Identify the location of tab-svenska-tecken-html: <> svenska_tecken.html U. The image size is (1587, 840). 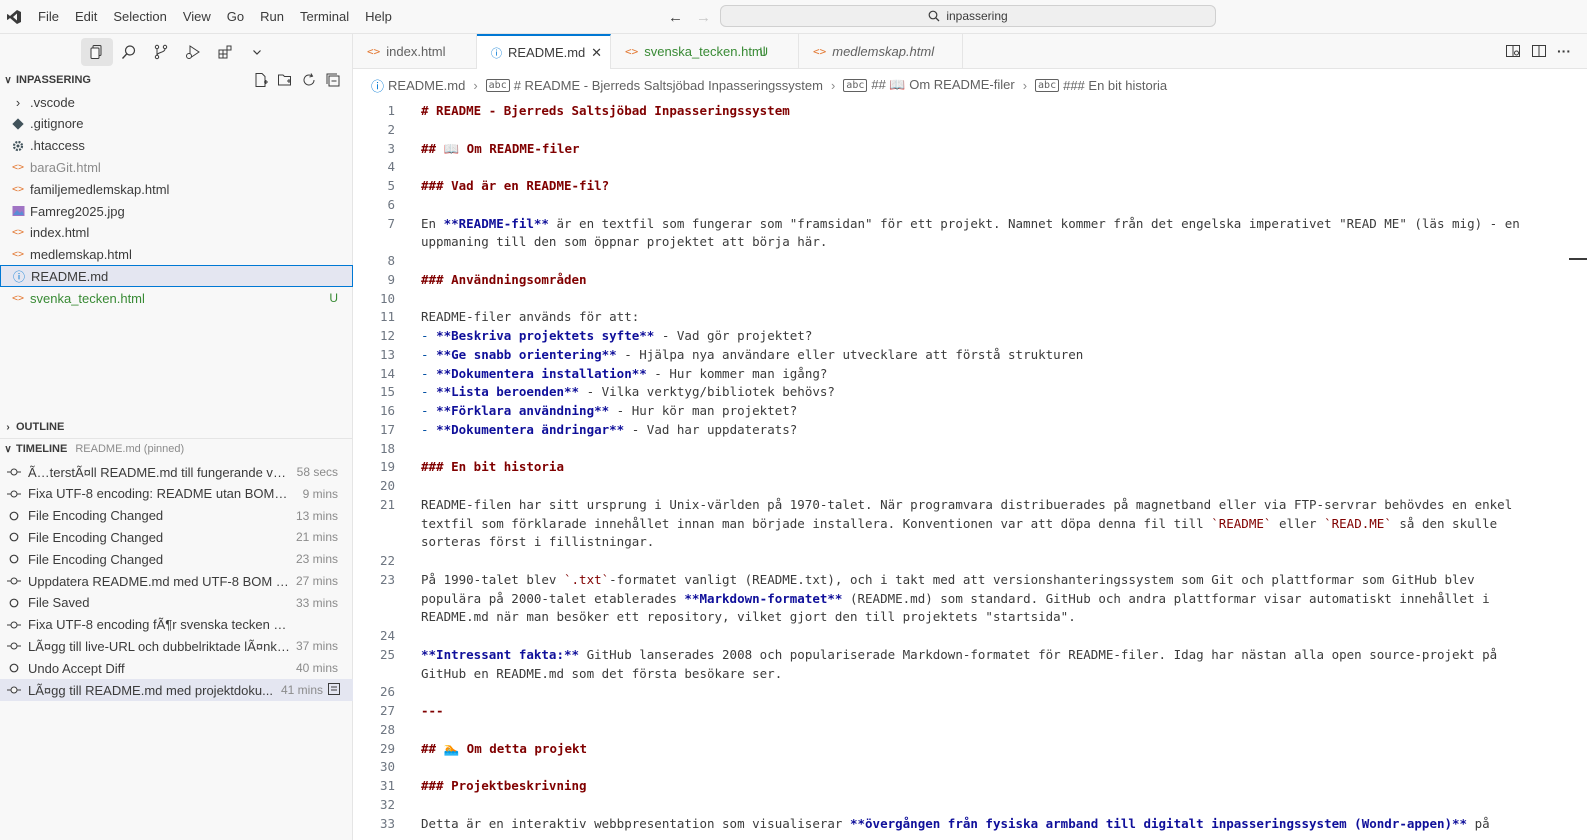
(705, 51).